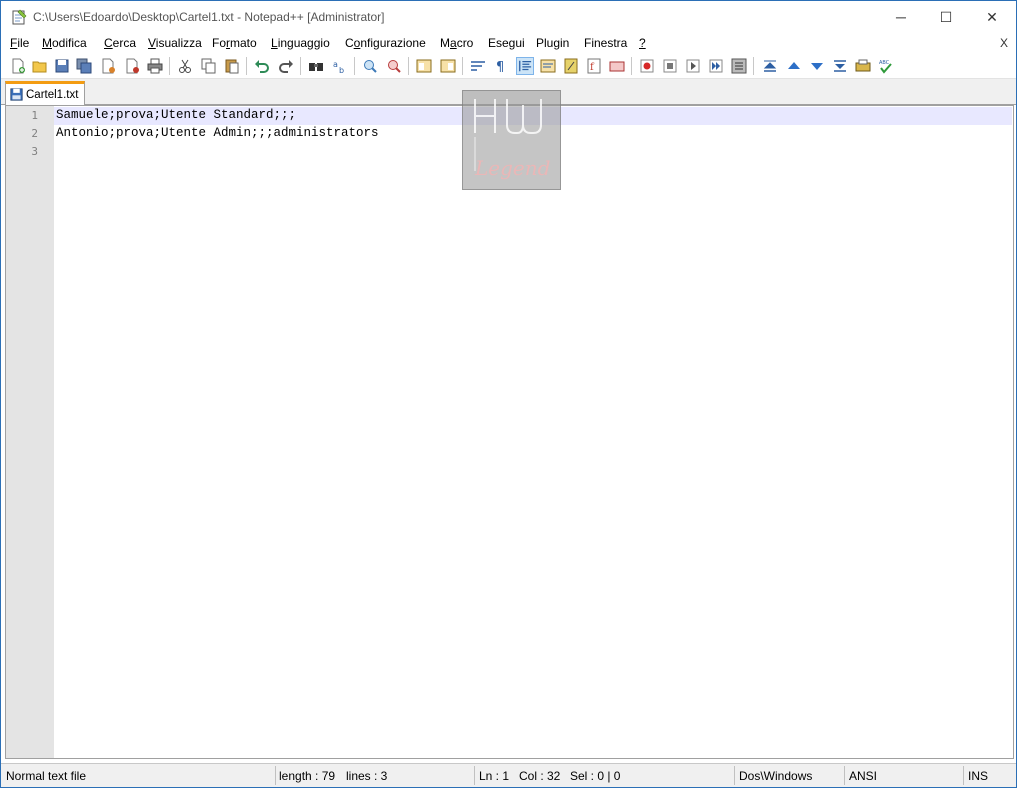 The height and width of the screenshot is (788, 1017). I want to click on insert-mode-status: INS, so click(978, 776).